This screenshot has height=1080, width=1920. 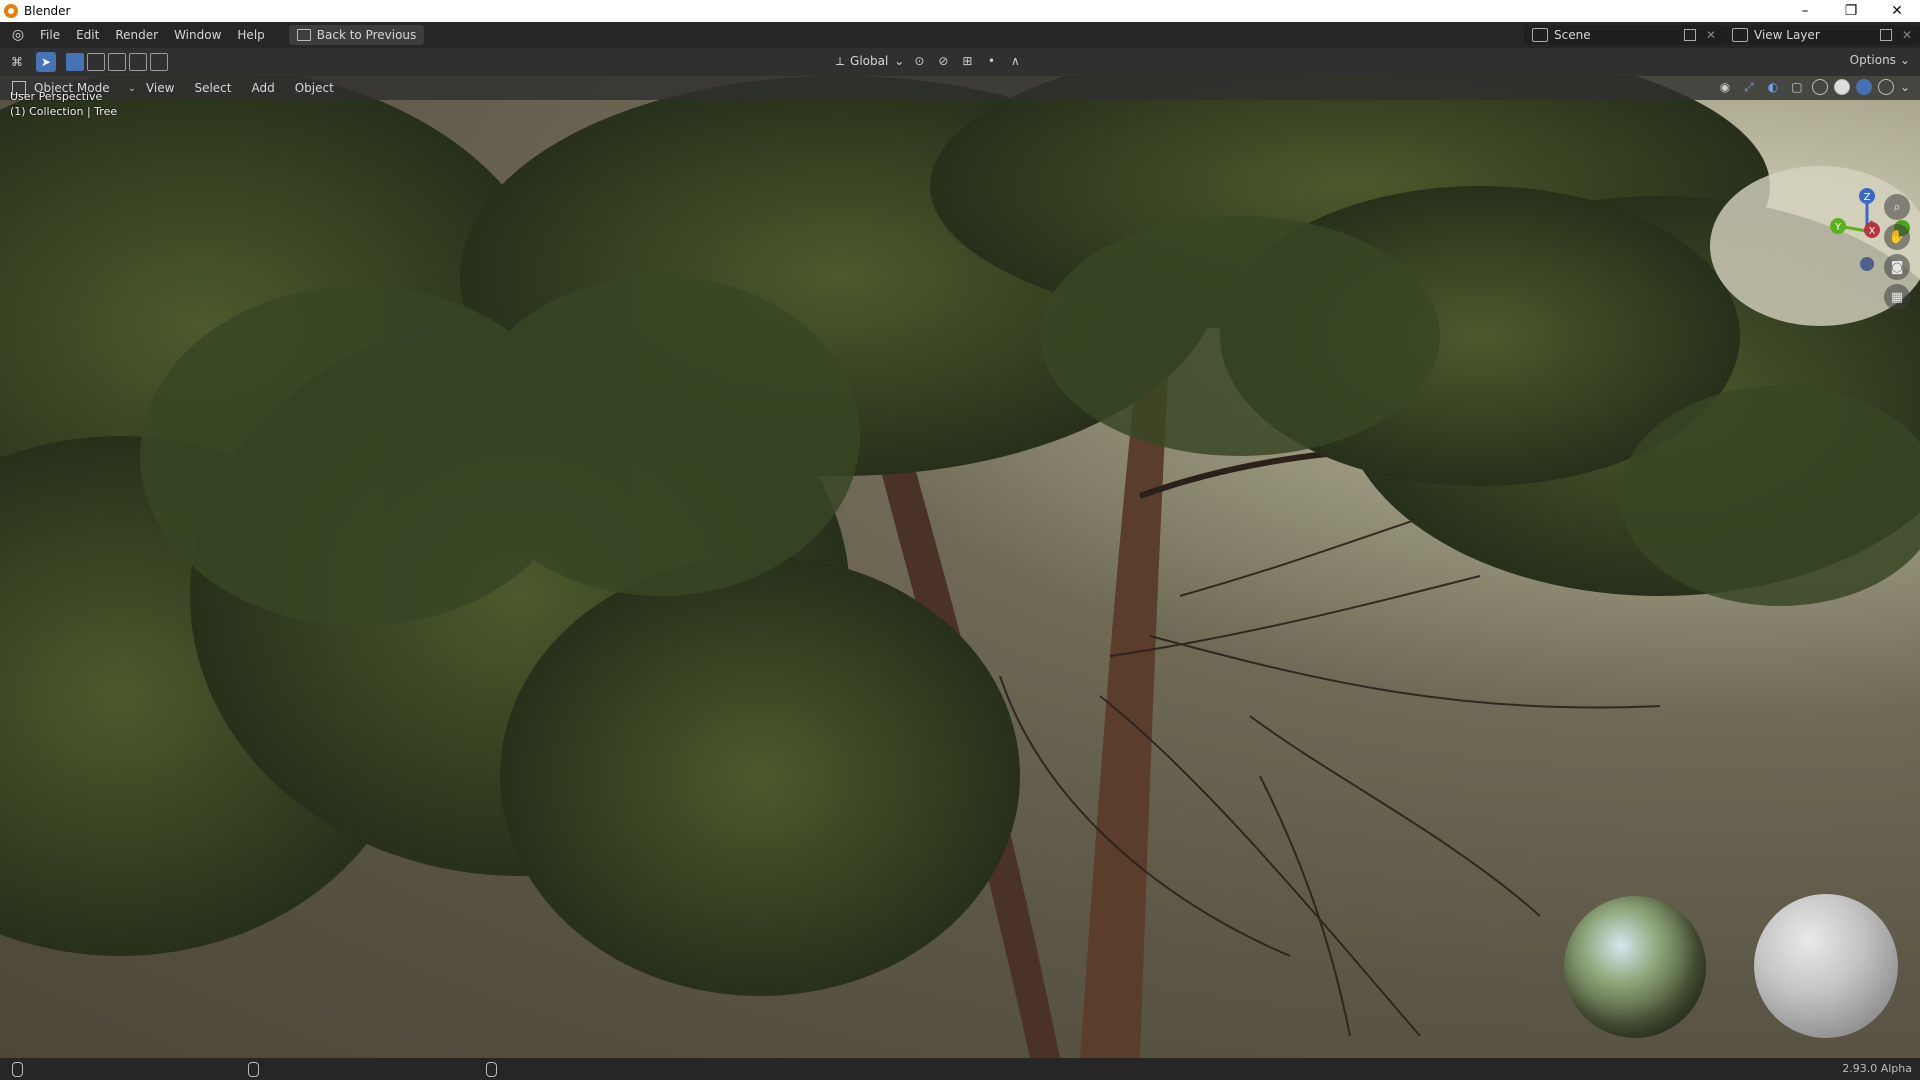 I want to click on collection-info-label: (1) Collection | Tree, so click(x=64, y=111).